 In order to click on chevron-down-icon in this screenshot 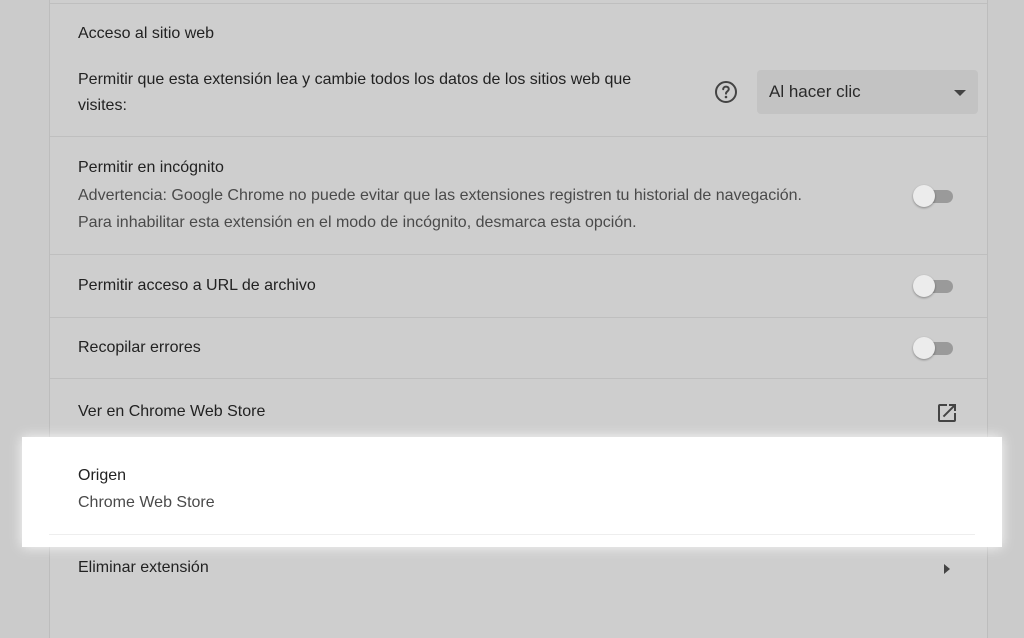, I will do `click(960, 93)`.